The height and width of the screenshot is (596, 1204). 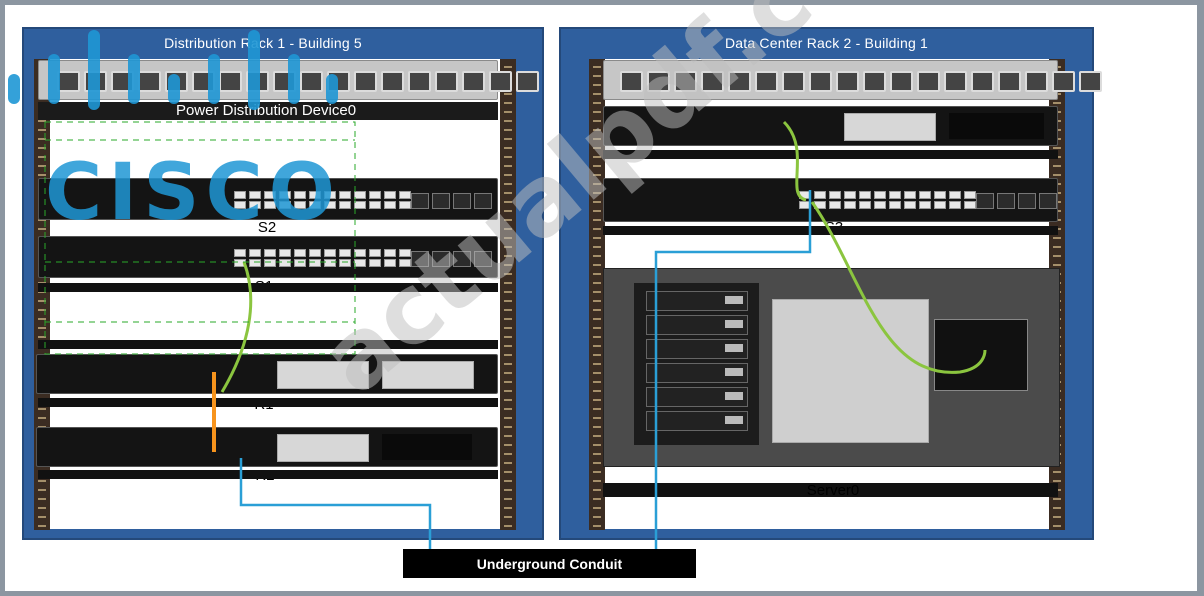 I want to click on switch-s3-sfp, so click(x=1016, y=201).